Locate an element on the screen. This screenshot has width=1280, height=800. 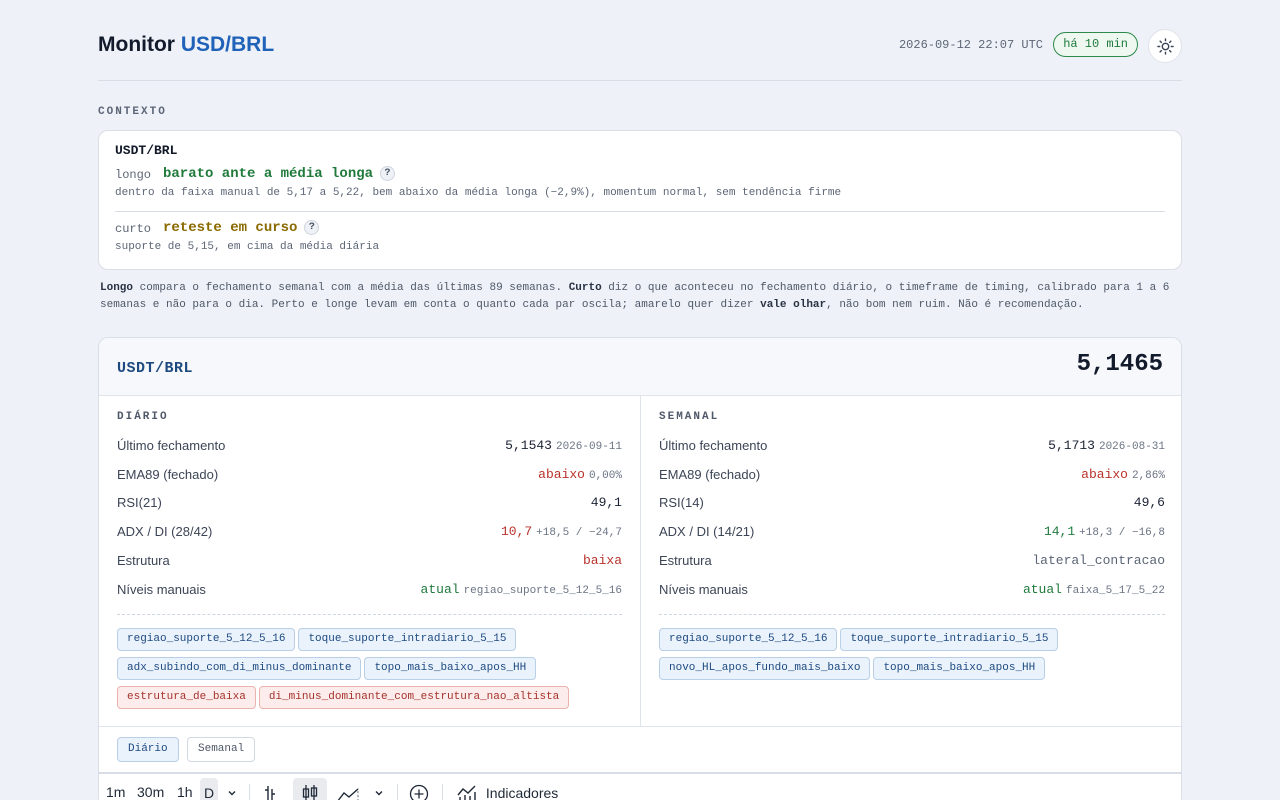
short-verdict: reteste em curso? is located at coordinates (241, 228).